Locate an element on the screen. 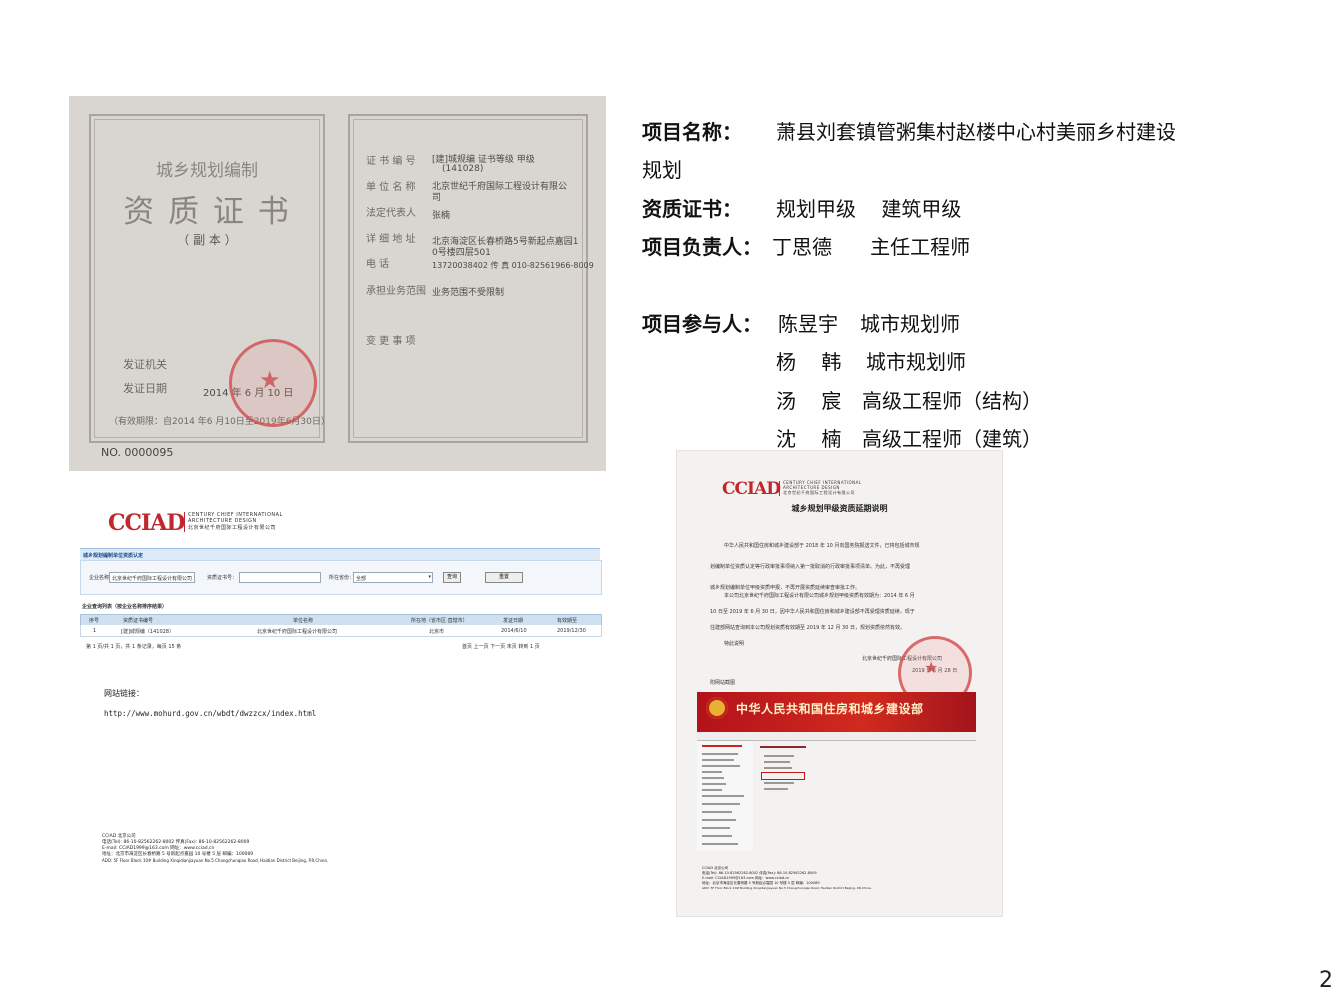 The image size is (1343, 1007). qualification-label: 资质证书： is located at coordinates (692, 209).